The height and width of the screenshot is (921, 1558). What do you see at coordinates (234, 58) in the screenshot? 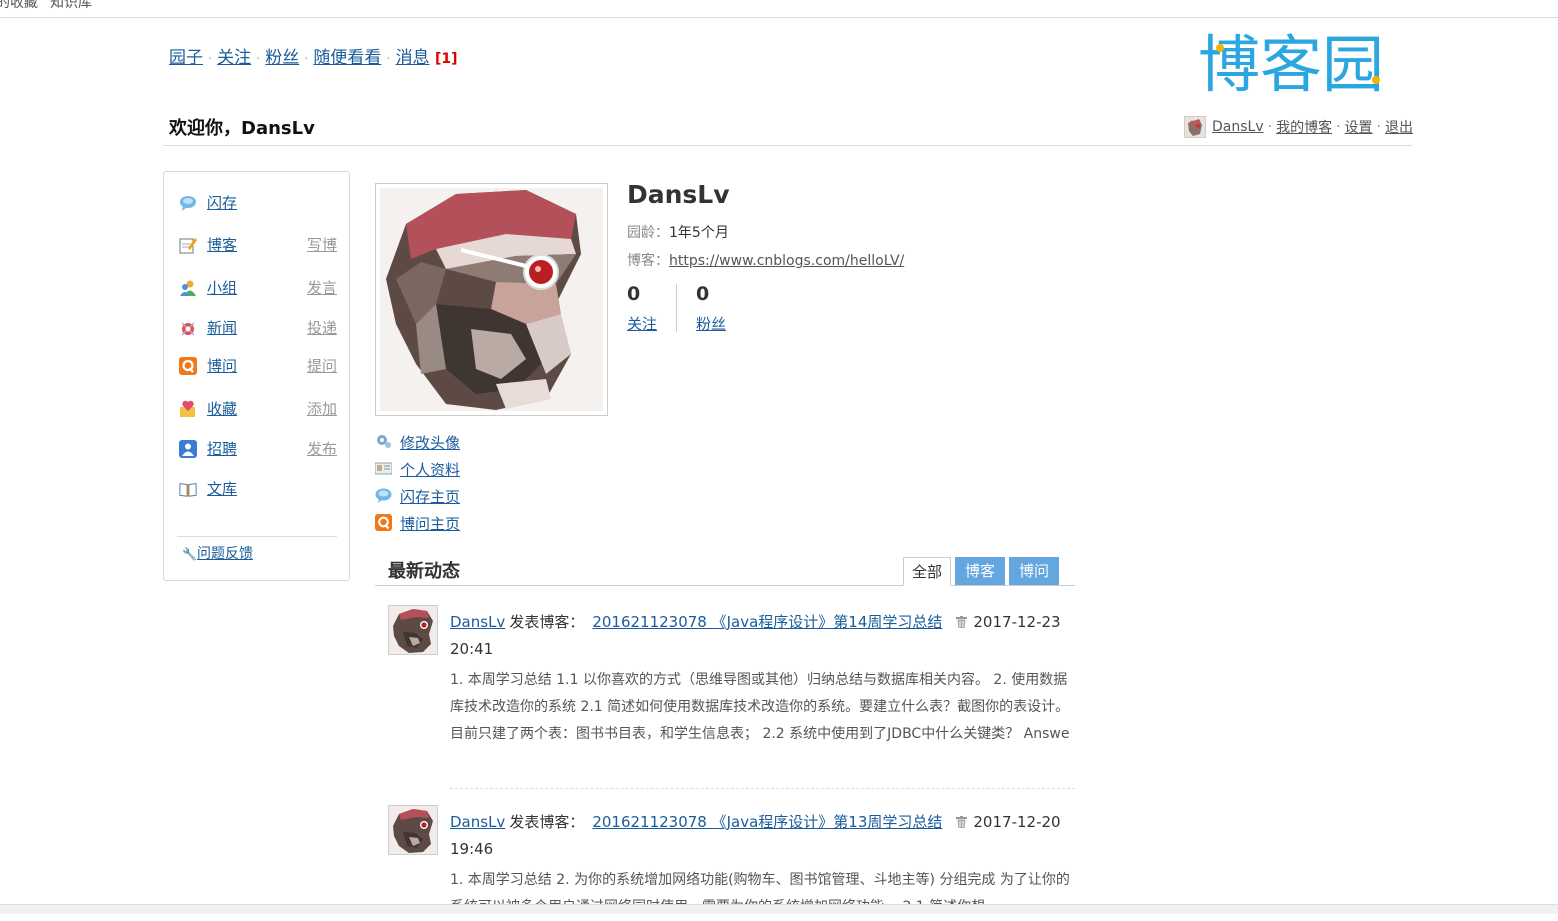
I see `nav-follow: 关注` at bounding box center [234, 58].